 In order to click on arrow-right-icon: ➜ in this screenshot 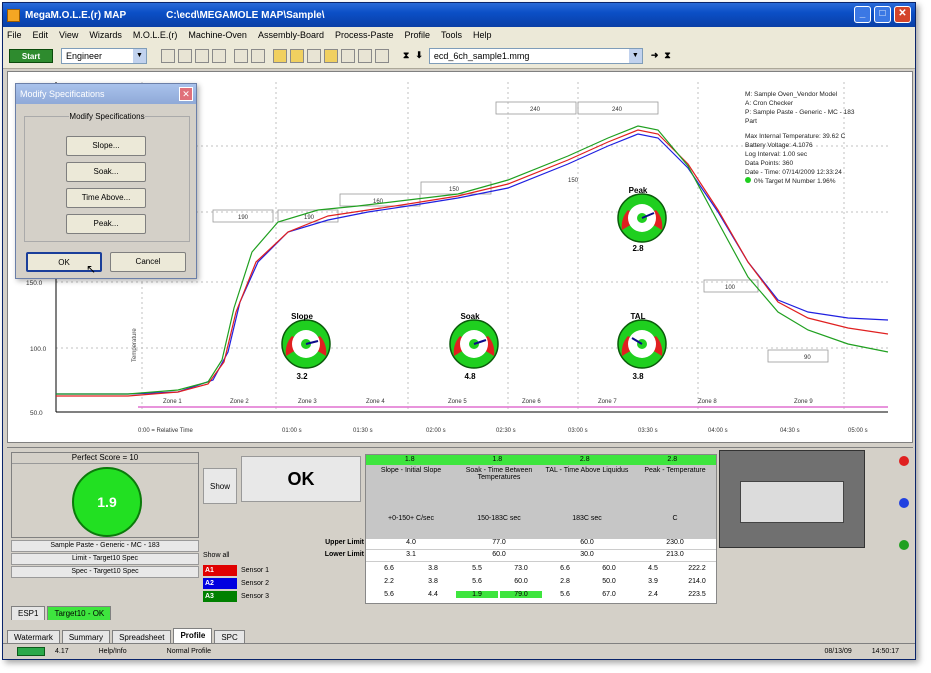, I will do `click(655, 55)`.